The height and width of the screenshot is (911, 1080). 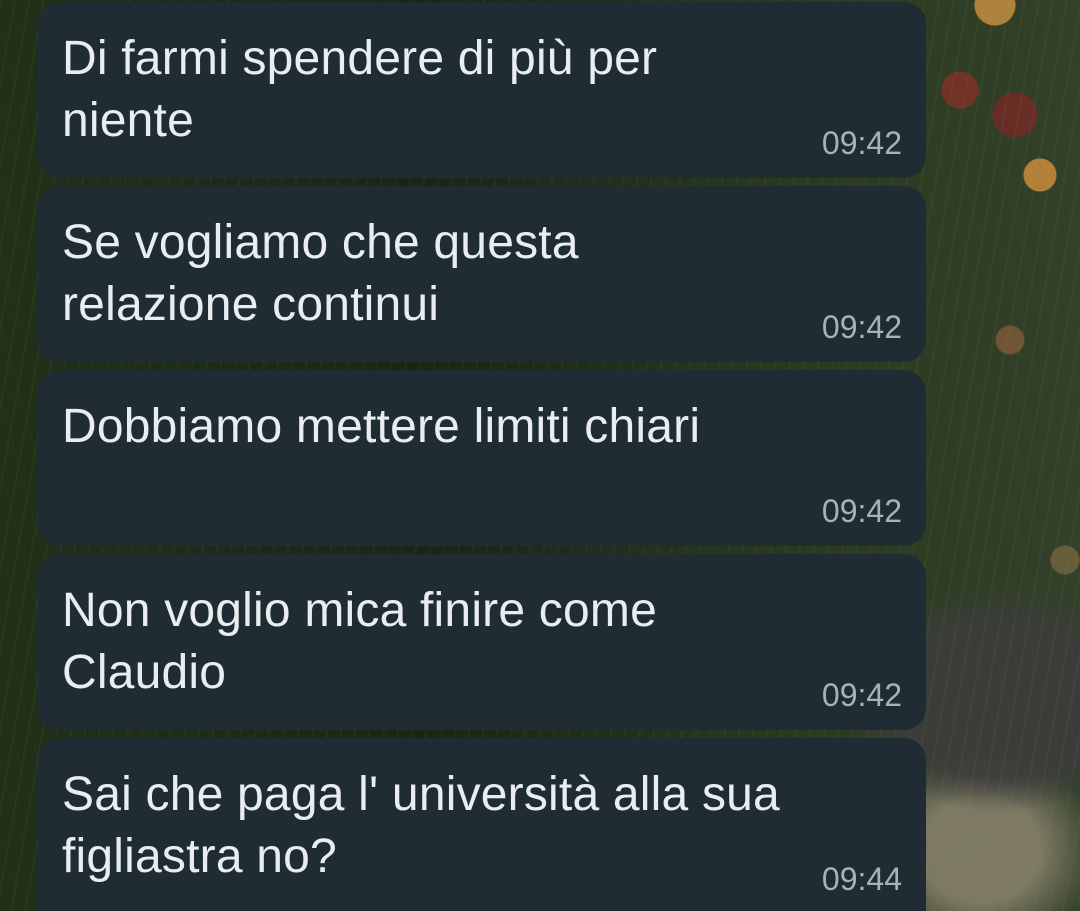 What do you see at coordinates (861, 879) in the screenshot?
I see `message-timestamp: 09:44` at bounding box center [861, 879].